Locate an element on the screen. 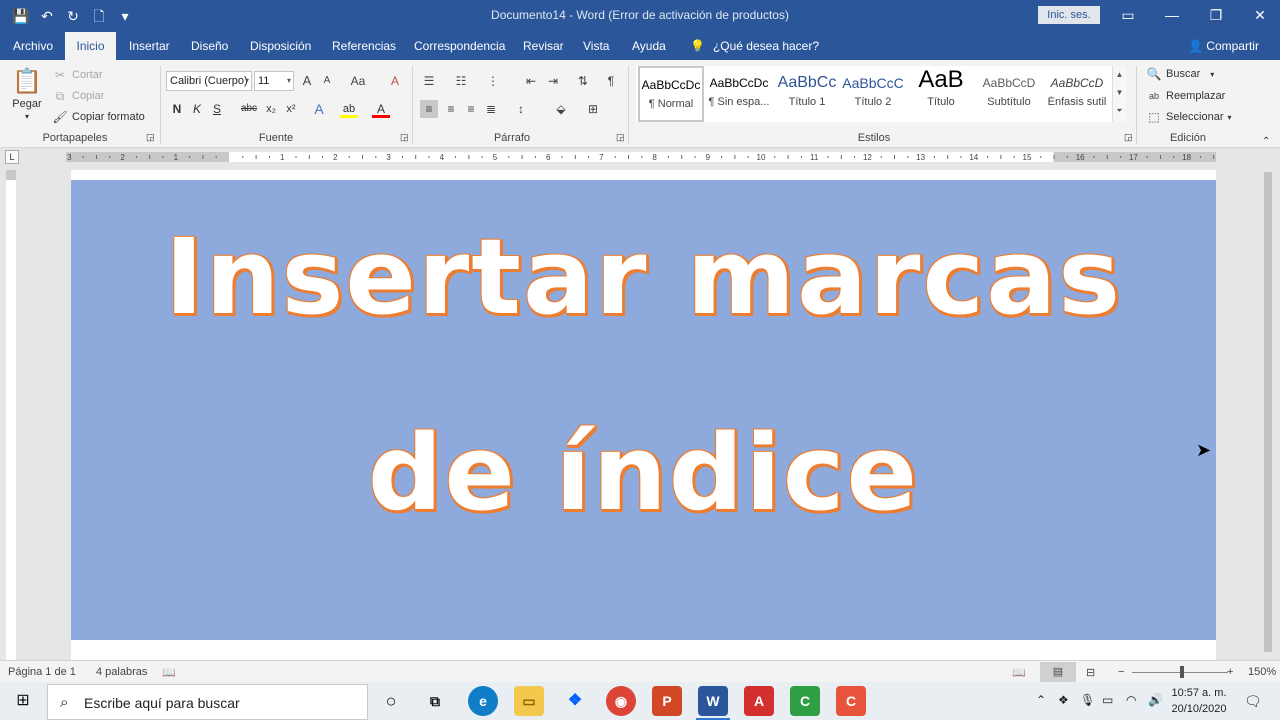  select-button: ⬚ Seleccionar ▾ is located at coordinates (1188, 117).